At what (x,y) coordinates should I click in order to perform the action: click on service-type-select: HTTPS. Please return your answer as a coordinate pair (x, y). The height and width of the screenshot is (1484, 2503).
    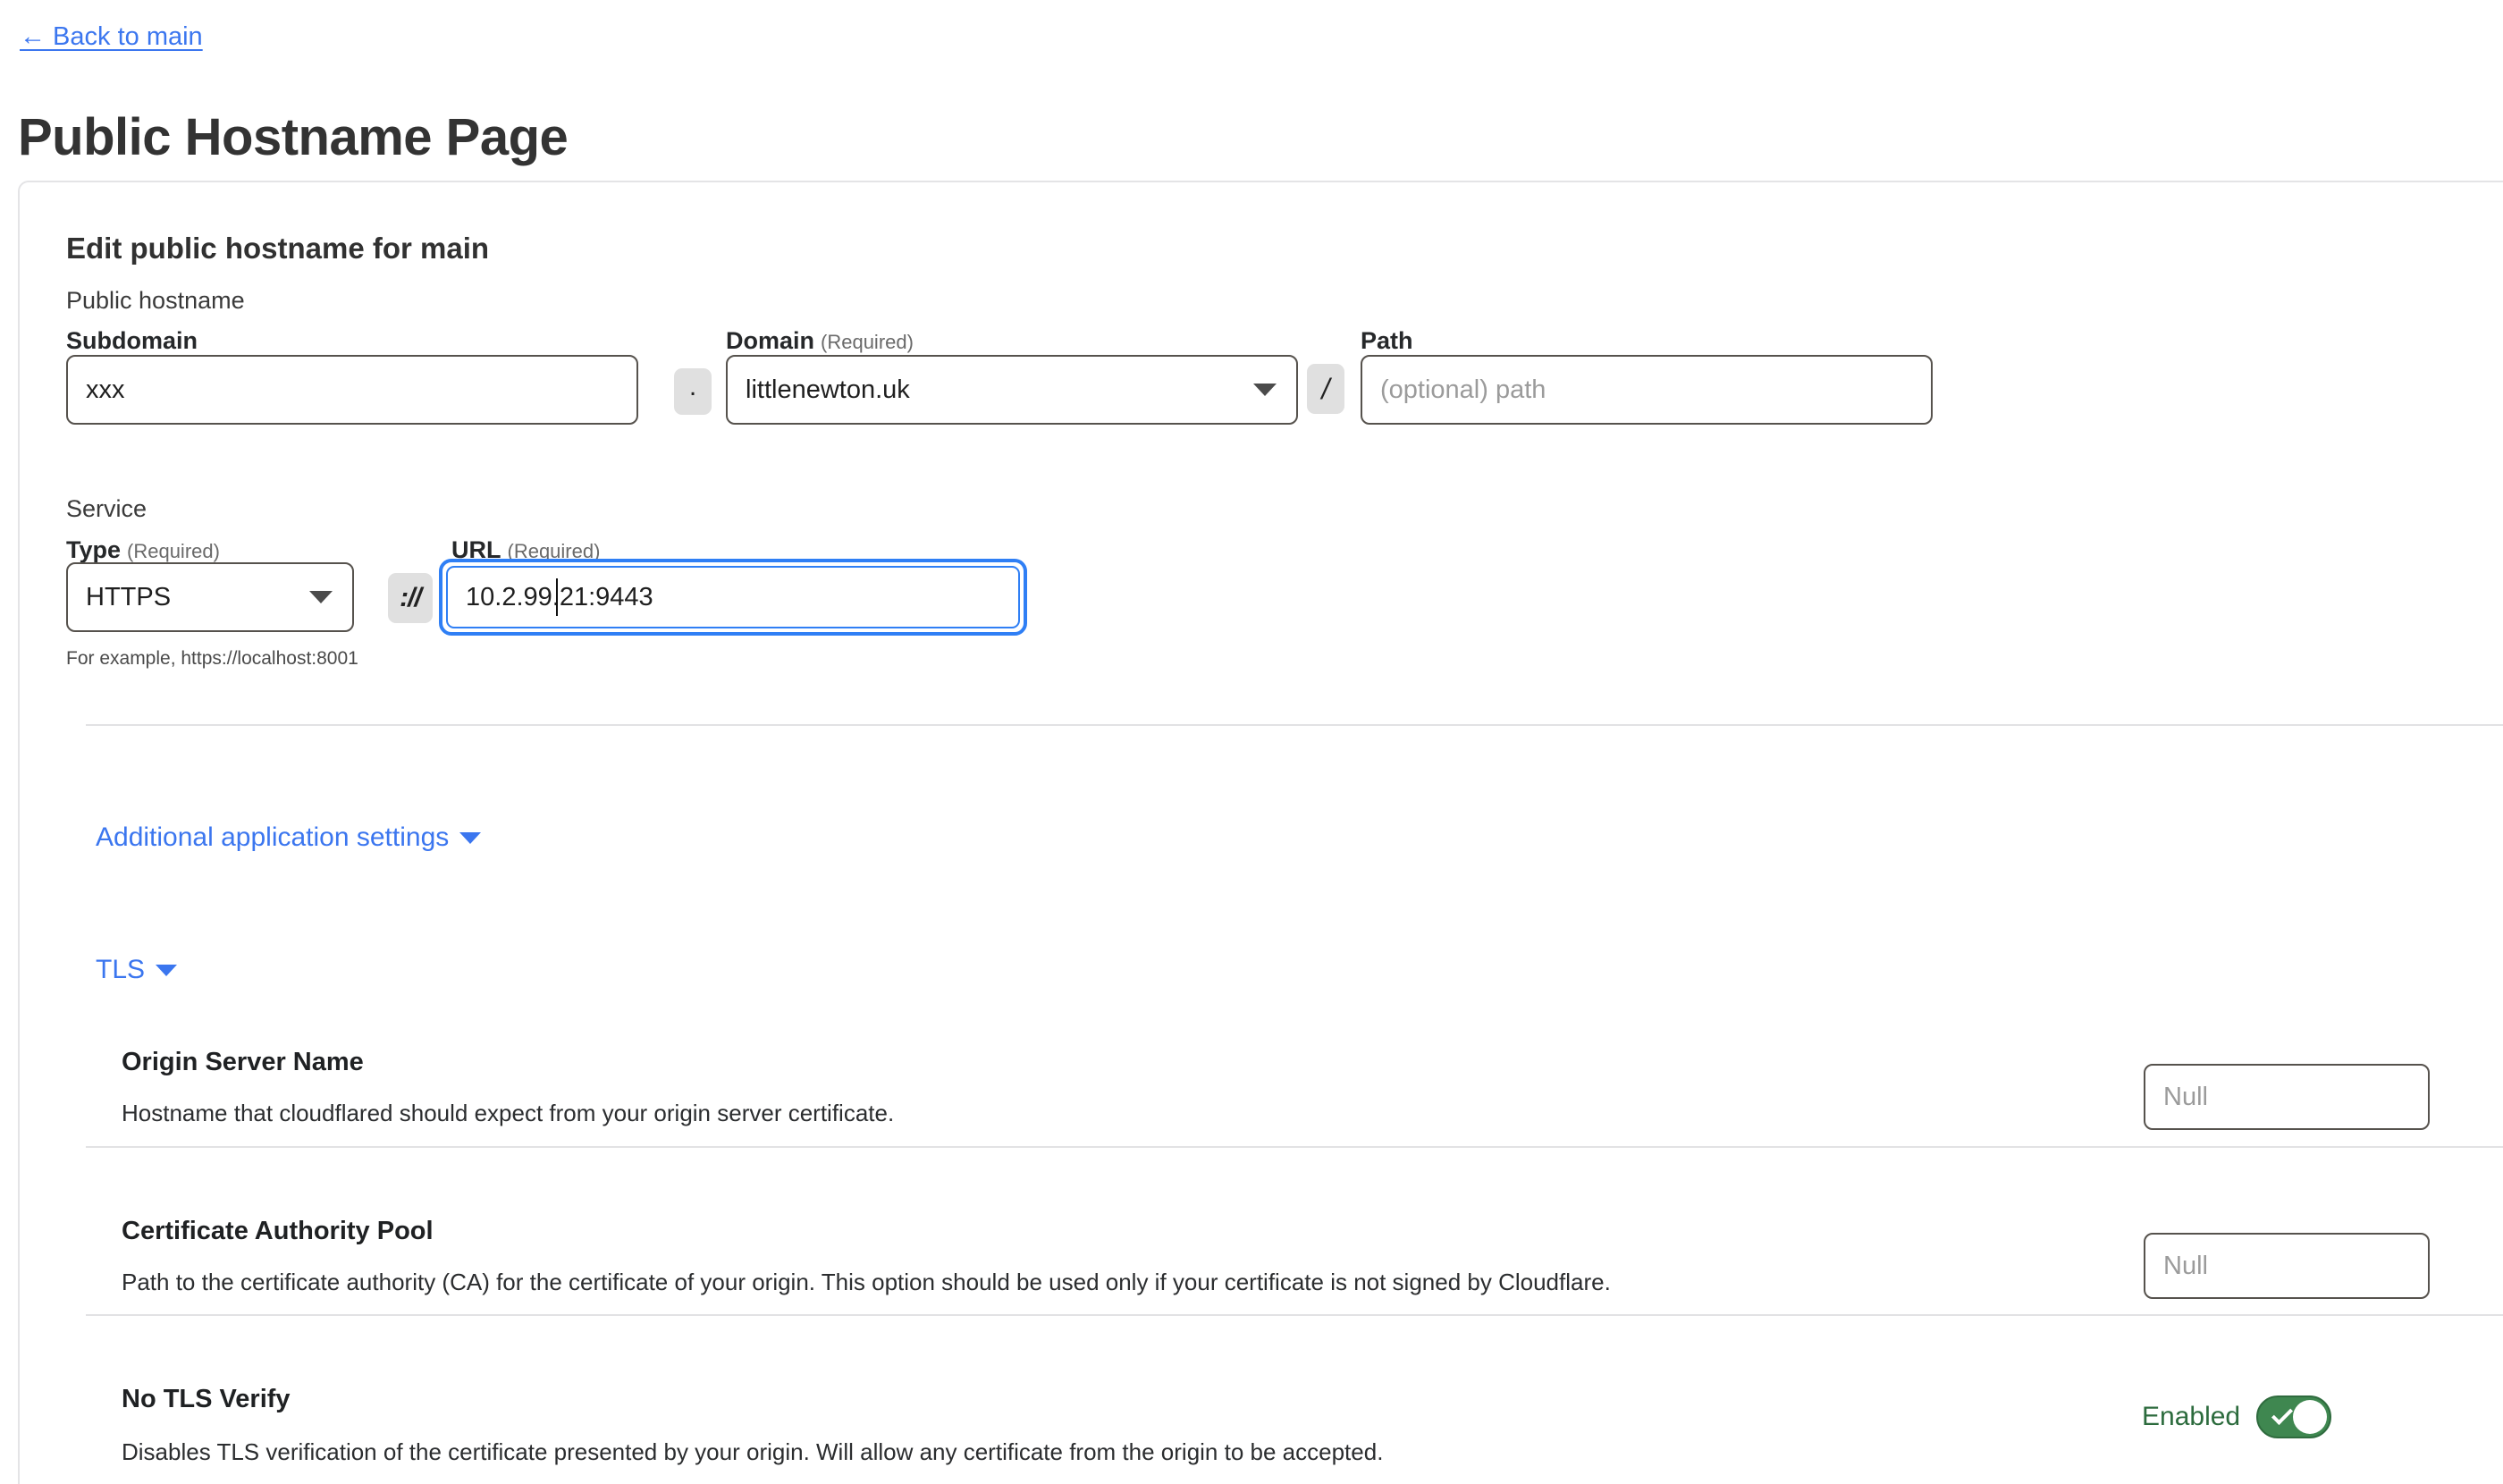
    Looking at the image, I should click on (210, 597).